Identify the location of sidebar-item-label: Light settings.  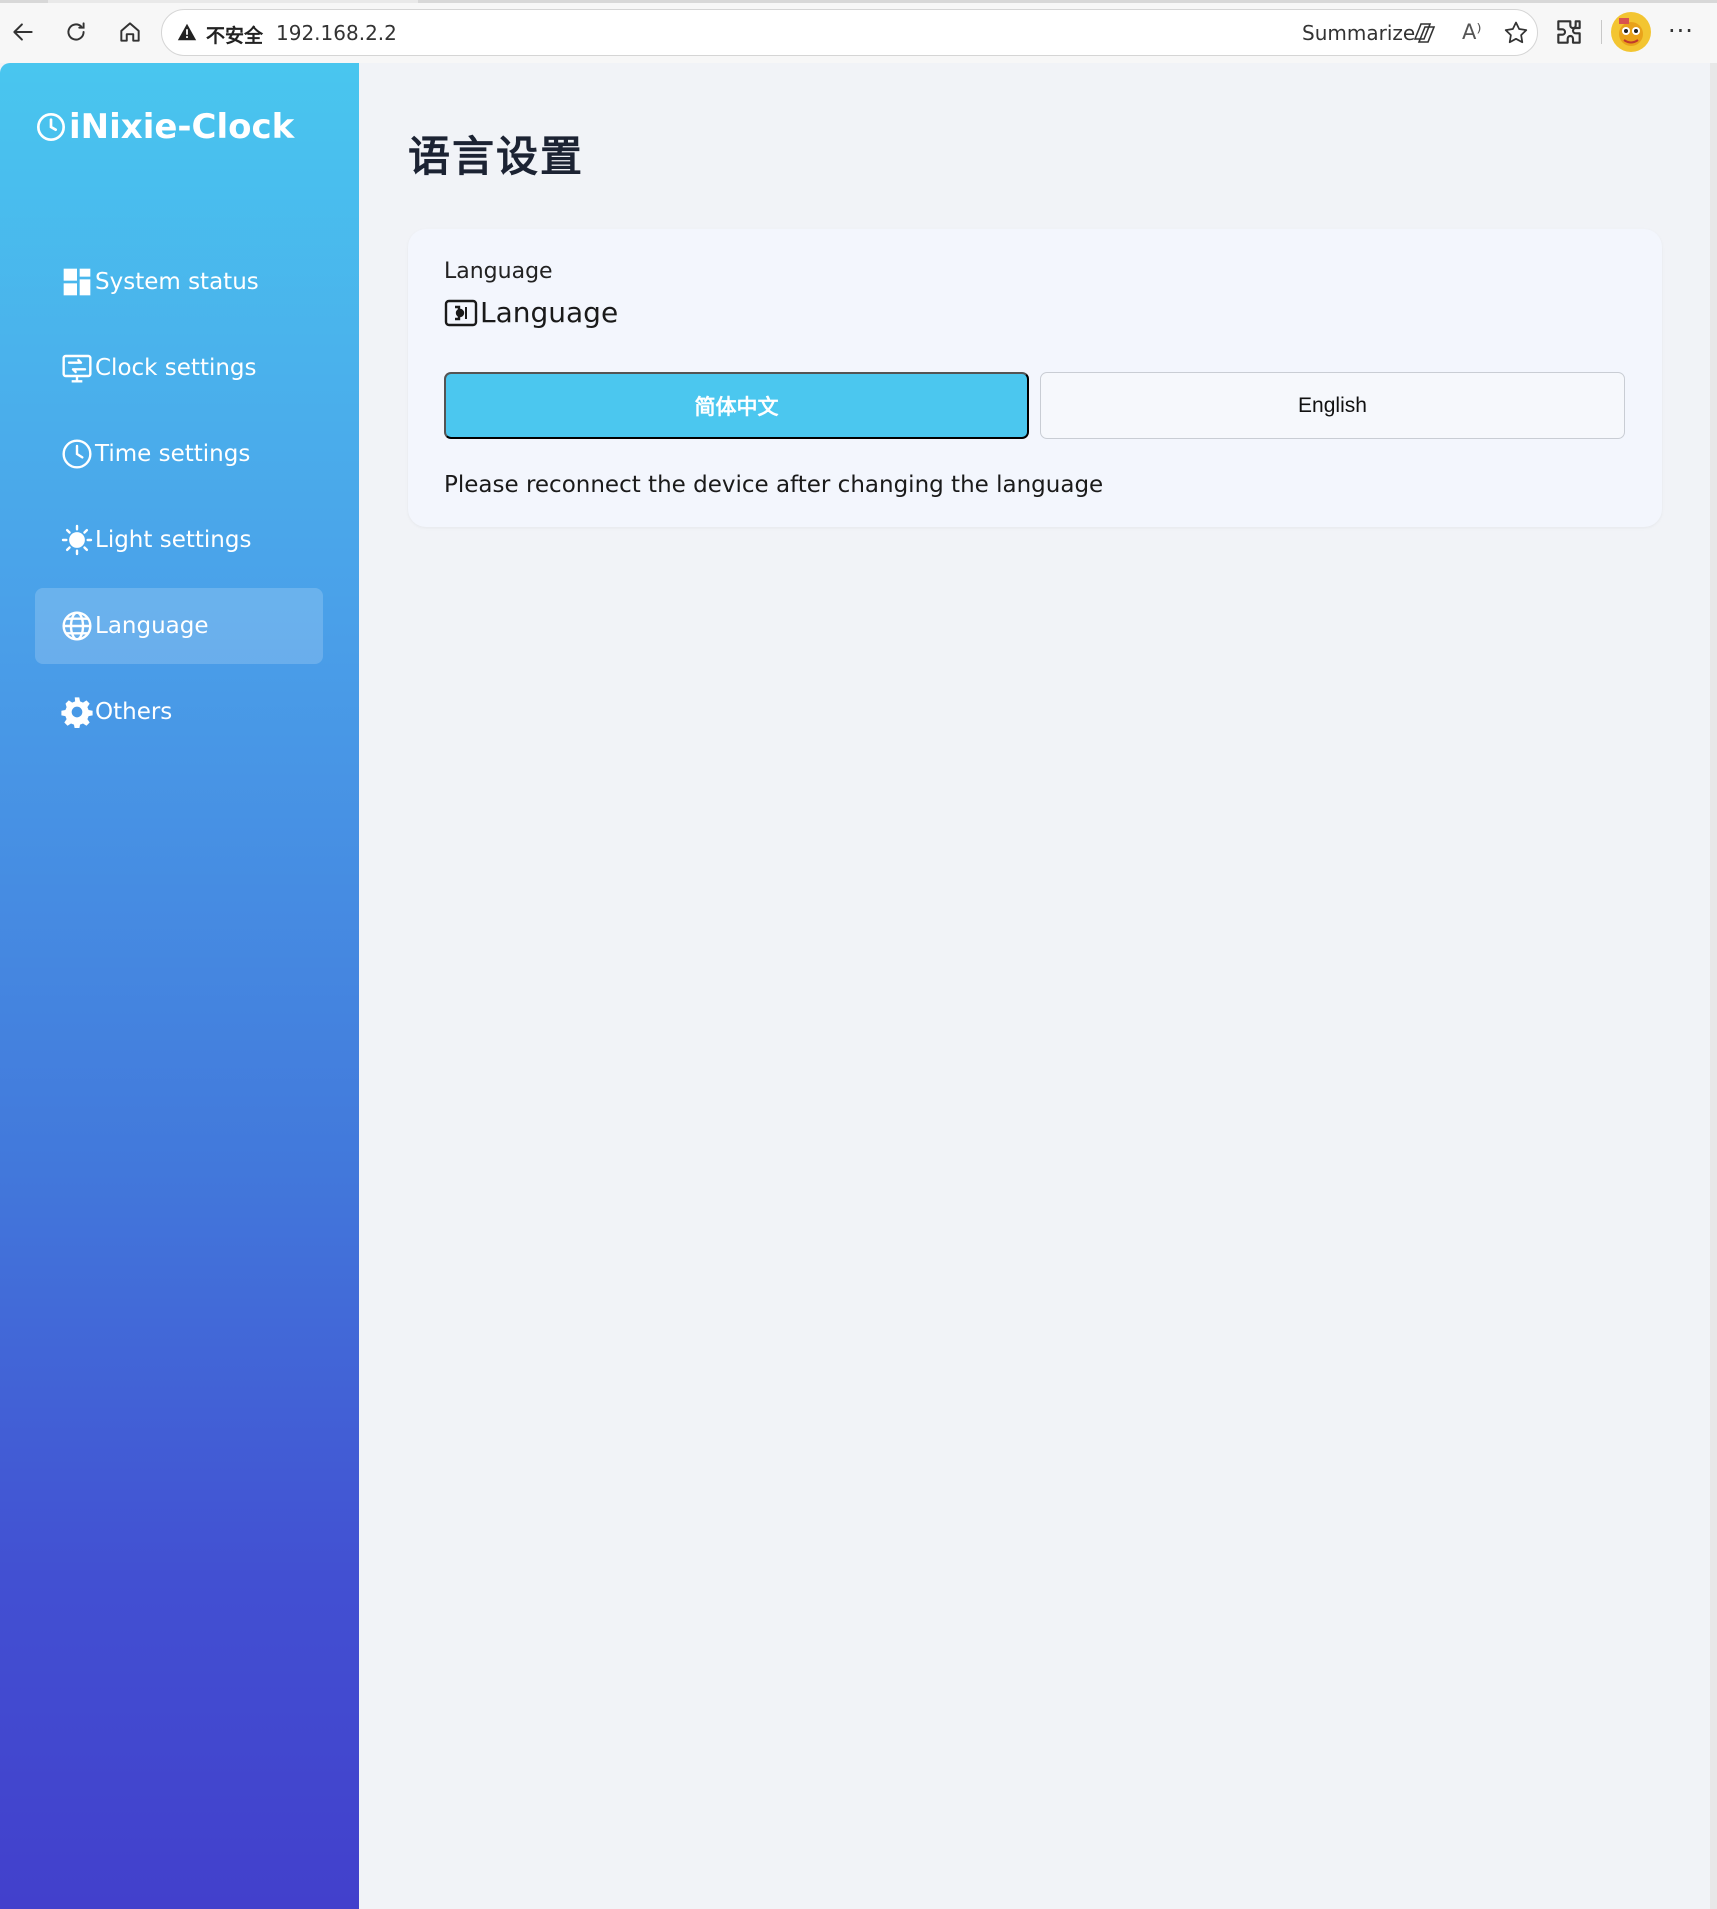
(173, 540).